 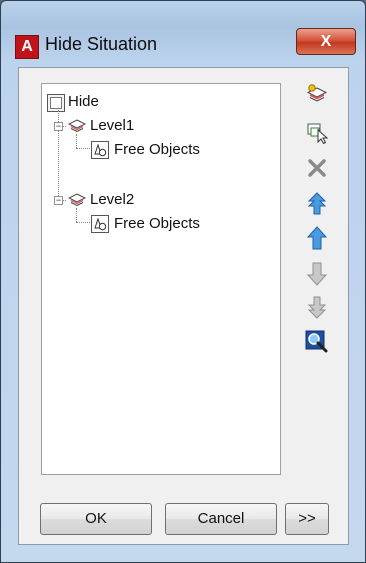 I want to click on ok-button: OK, so click(x=96, y=519).